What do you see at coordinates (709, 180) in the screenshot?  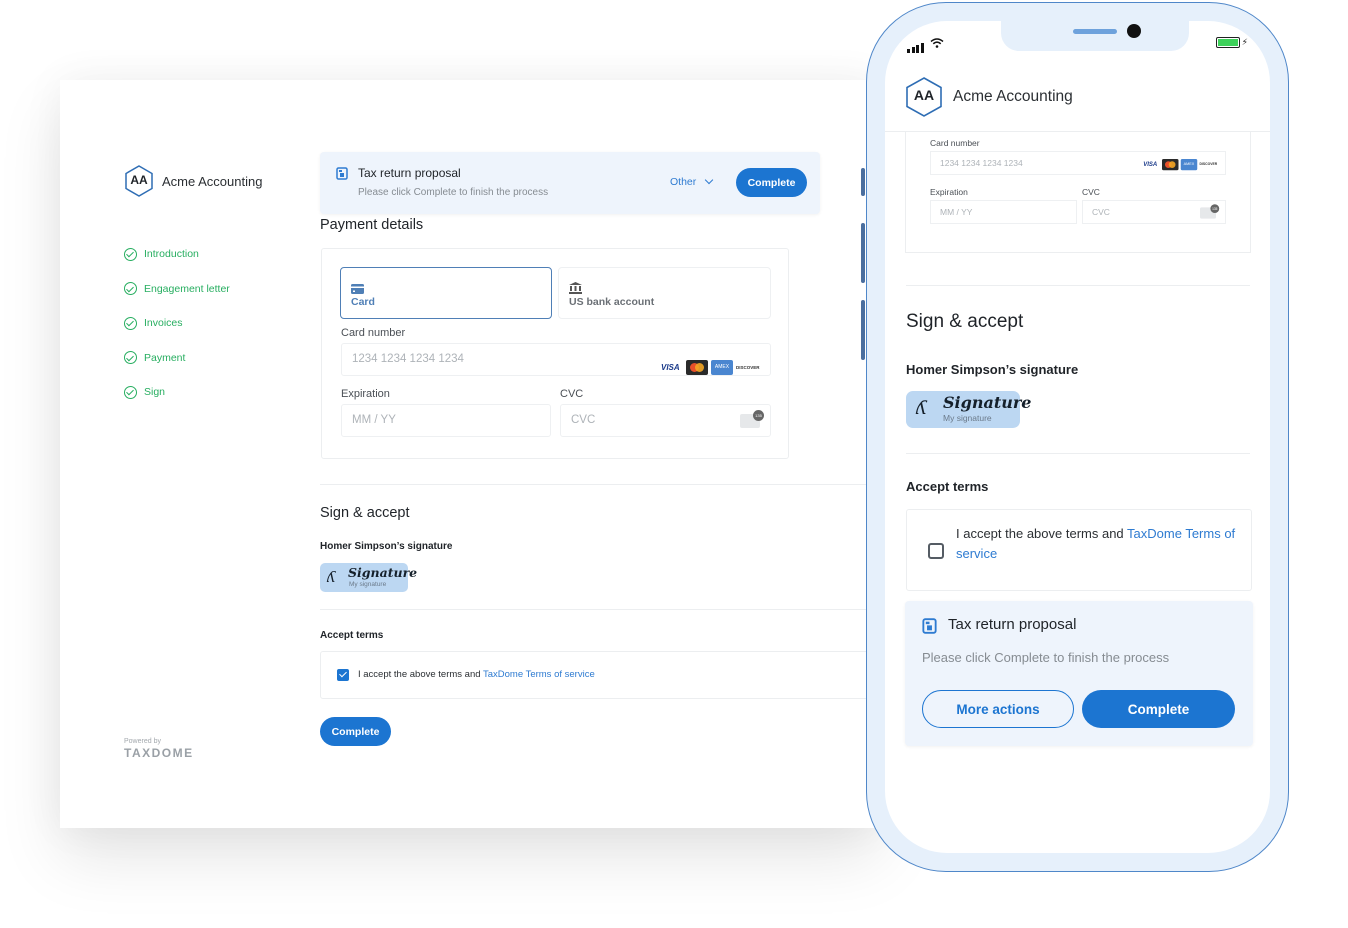 I see `chevron-down-icon` at bounding box center [709, 180].